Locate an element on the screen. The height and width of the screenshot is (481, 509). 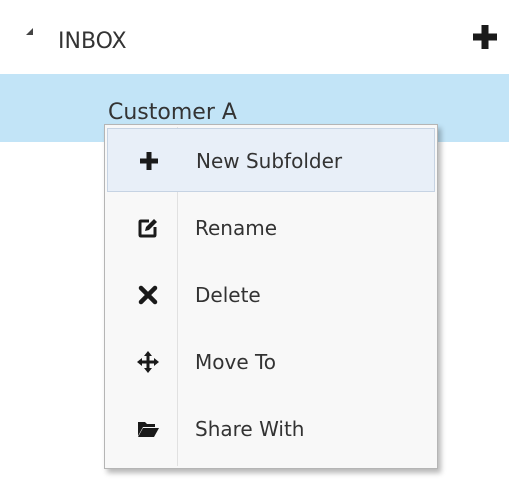
menu-item-rename: Rename is located at coordinates (271, 228).